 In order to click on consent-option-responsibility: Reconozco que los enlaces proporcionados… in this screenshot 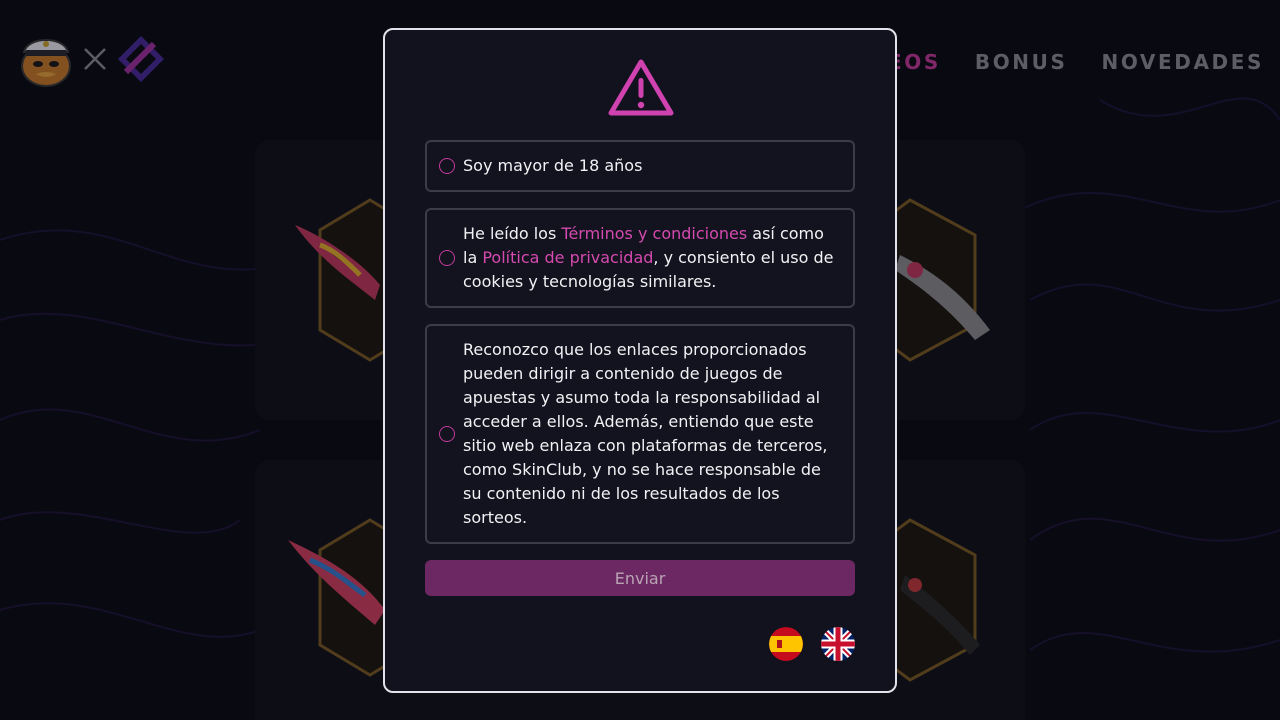, I will do `click(640, 434)`.